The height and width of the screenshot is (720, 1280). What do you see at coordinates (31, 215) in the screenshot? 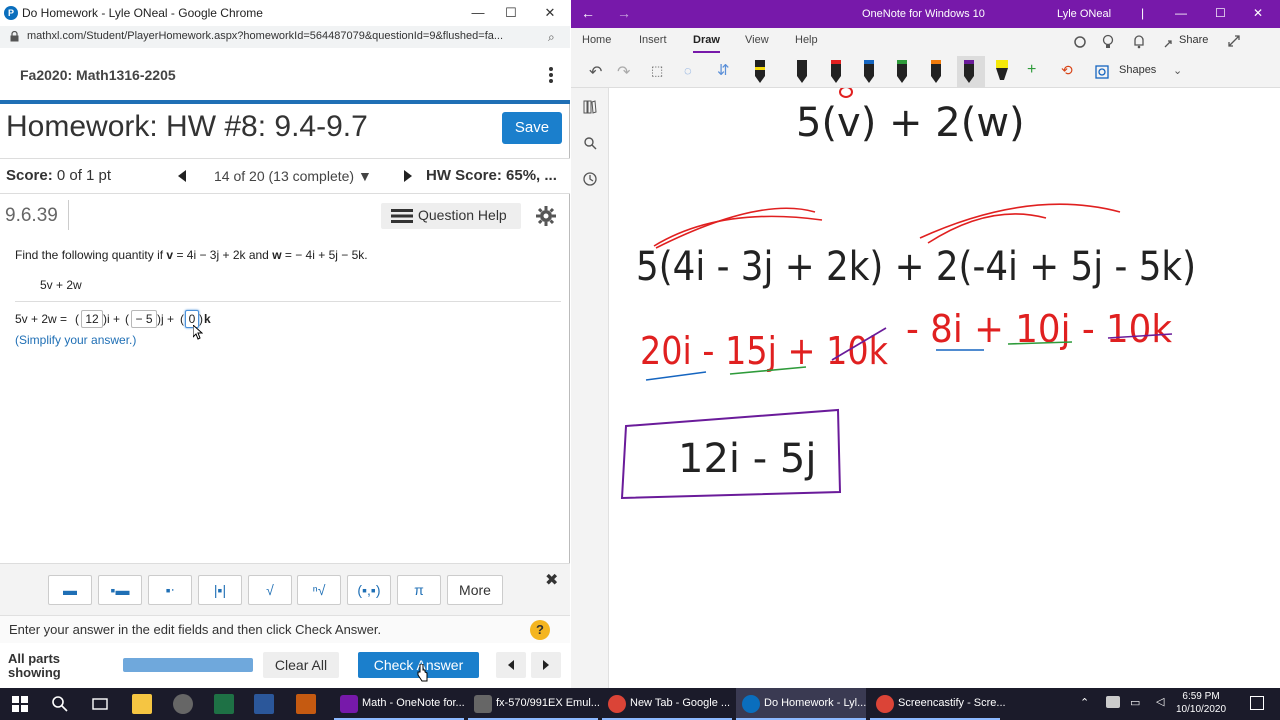
I see `question-id: 9.6.39` at bounding box center [31, 215].